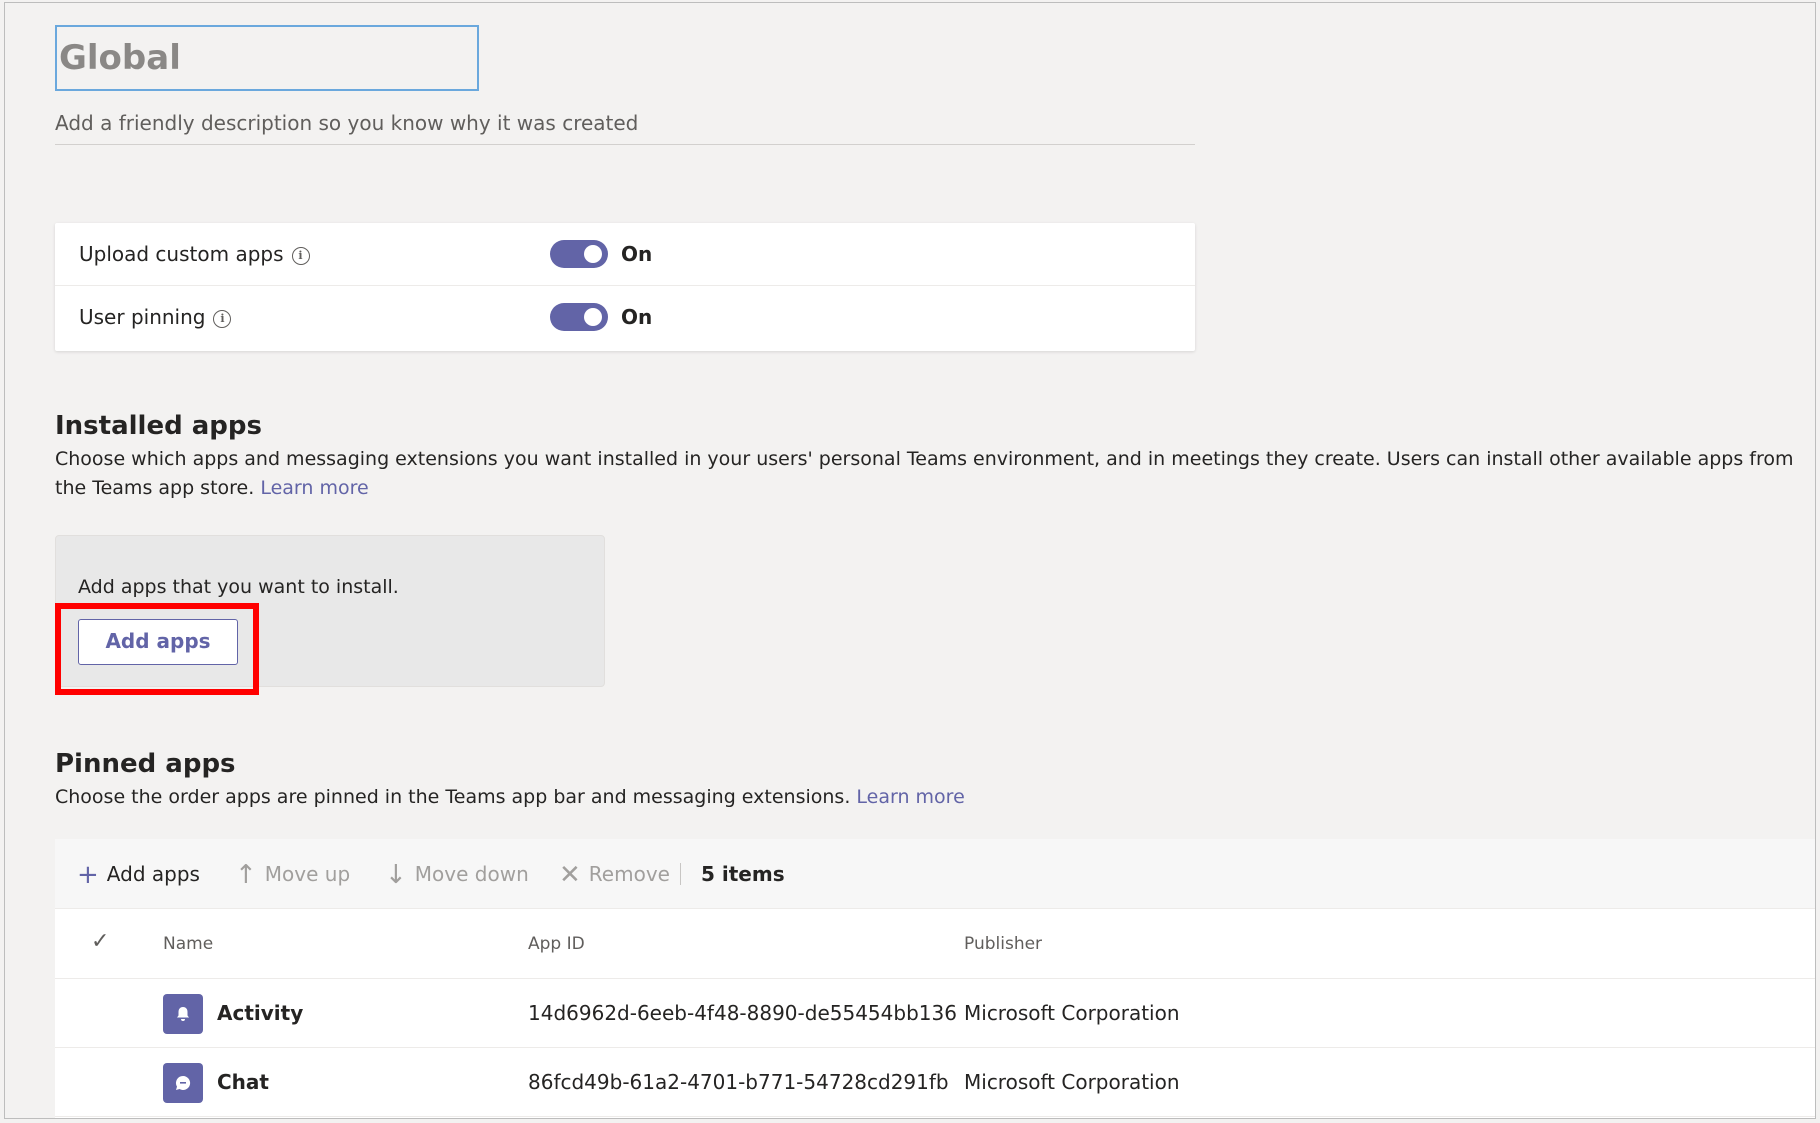  I want to click on toolbar-move-down-button: ↓ Move down, so click(457, 874).